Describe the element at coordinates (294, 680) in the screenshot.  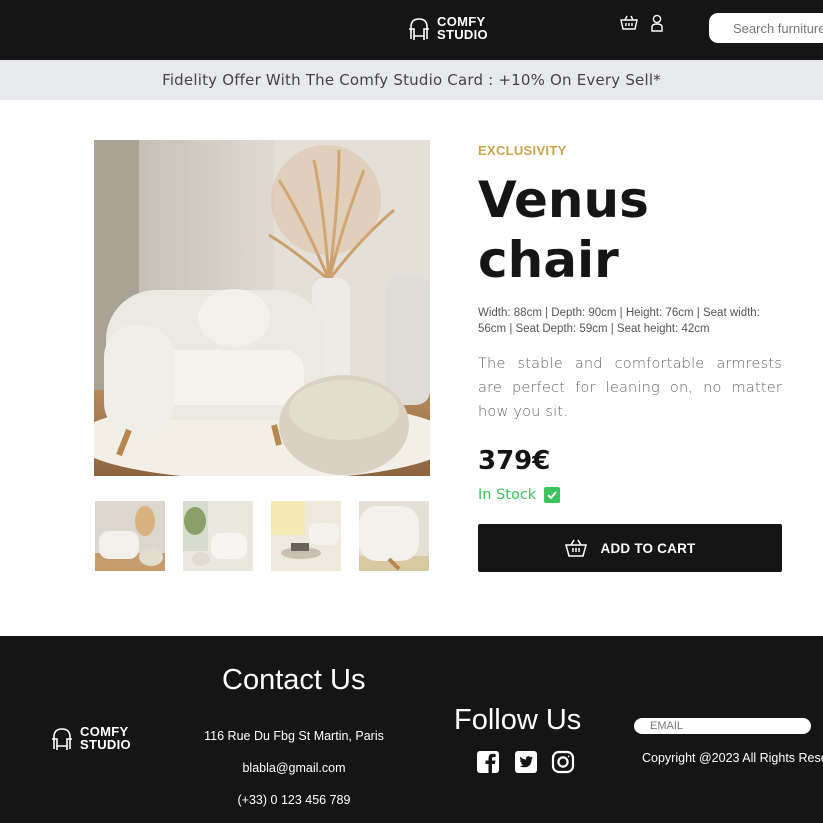
I see `contact-title: Contact Us` at that location.